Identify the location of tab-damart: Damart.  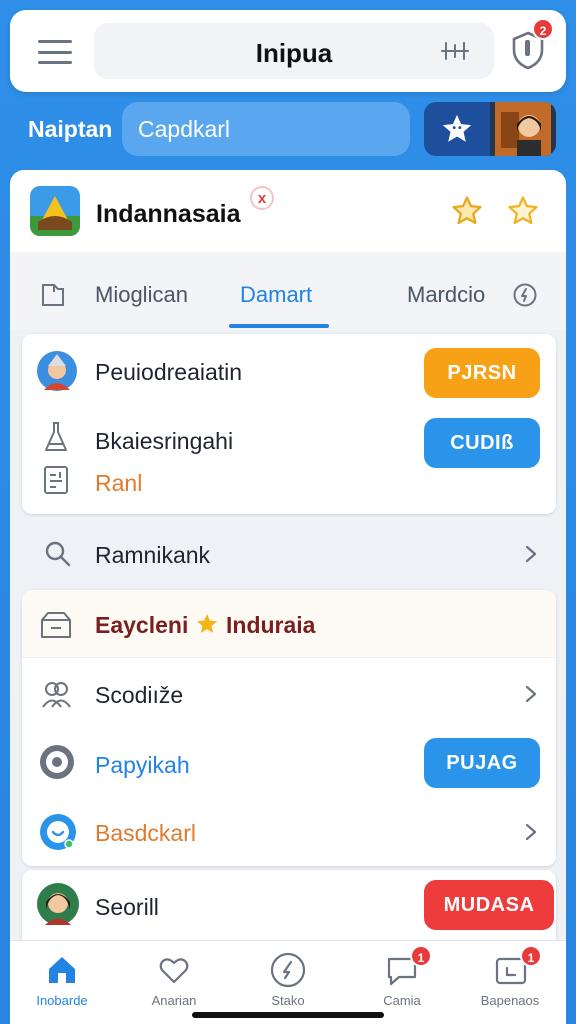
(276, 295).